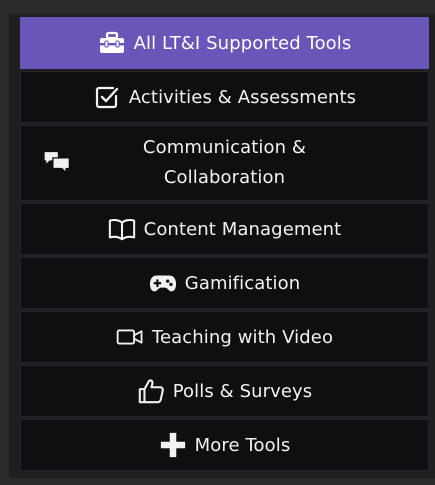 This screenshot has width=435, height=485. What do you see at coordinates (242, 391) in the screenshot?
I see `menu-item-label: Polls & Surveys` at bounding box center [242, 391].